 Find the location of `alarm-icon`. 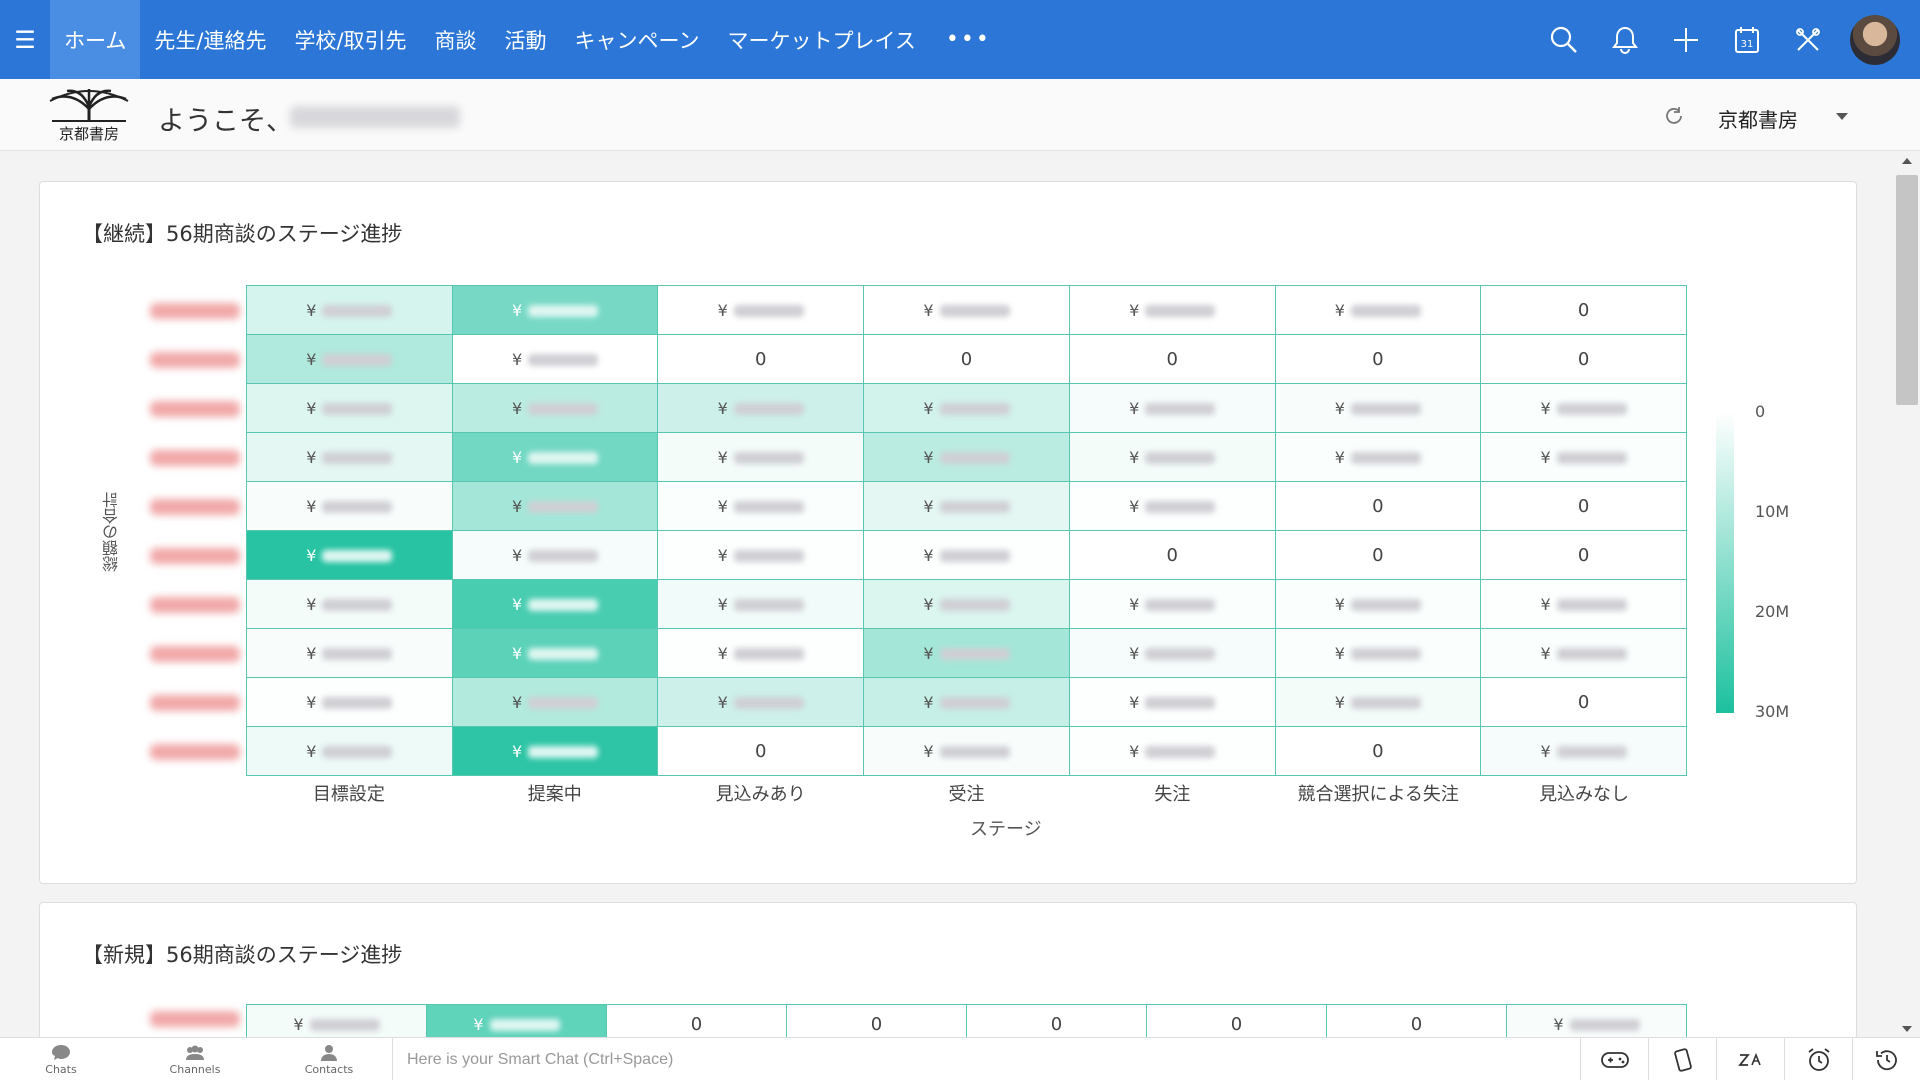

alarm-icon is located at coordinates (1818, 1059).